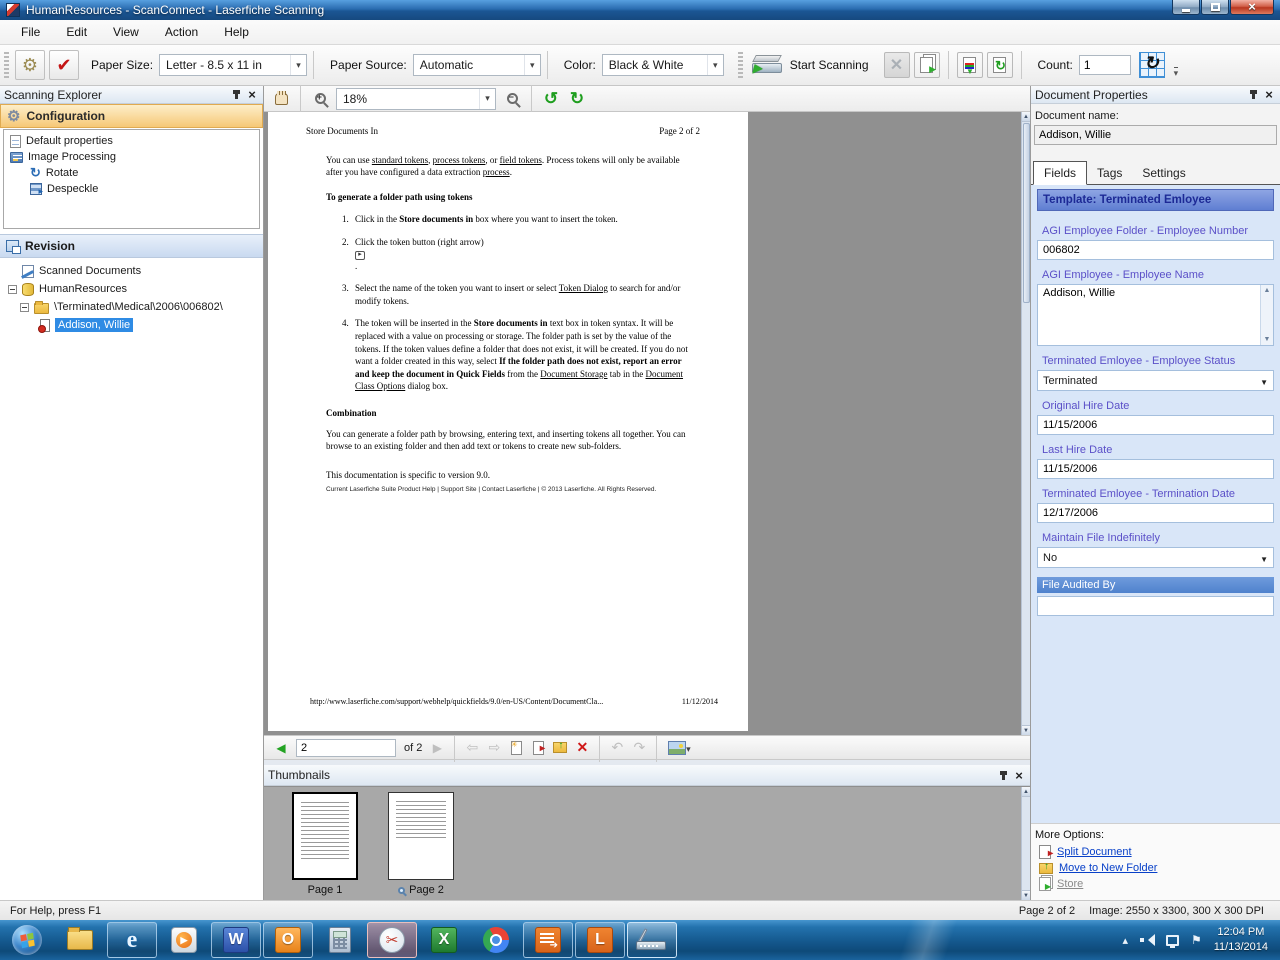  Describe the element at coordinates (548, 940) in the screenshot. I see `taskbar-laserfiche-export-button` at that location.